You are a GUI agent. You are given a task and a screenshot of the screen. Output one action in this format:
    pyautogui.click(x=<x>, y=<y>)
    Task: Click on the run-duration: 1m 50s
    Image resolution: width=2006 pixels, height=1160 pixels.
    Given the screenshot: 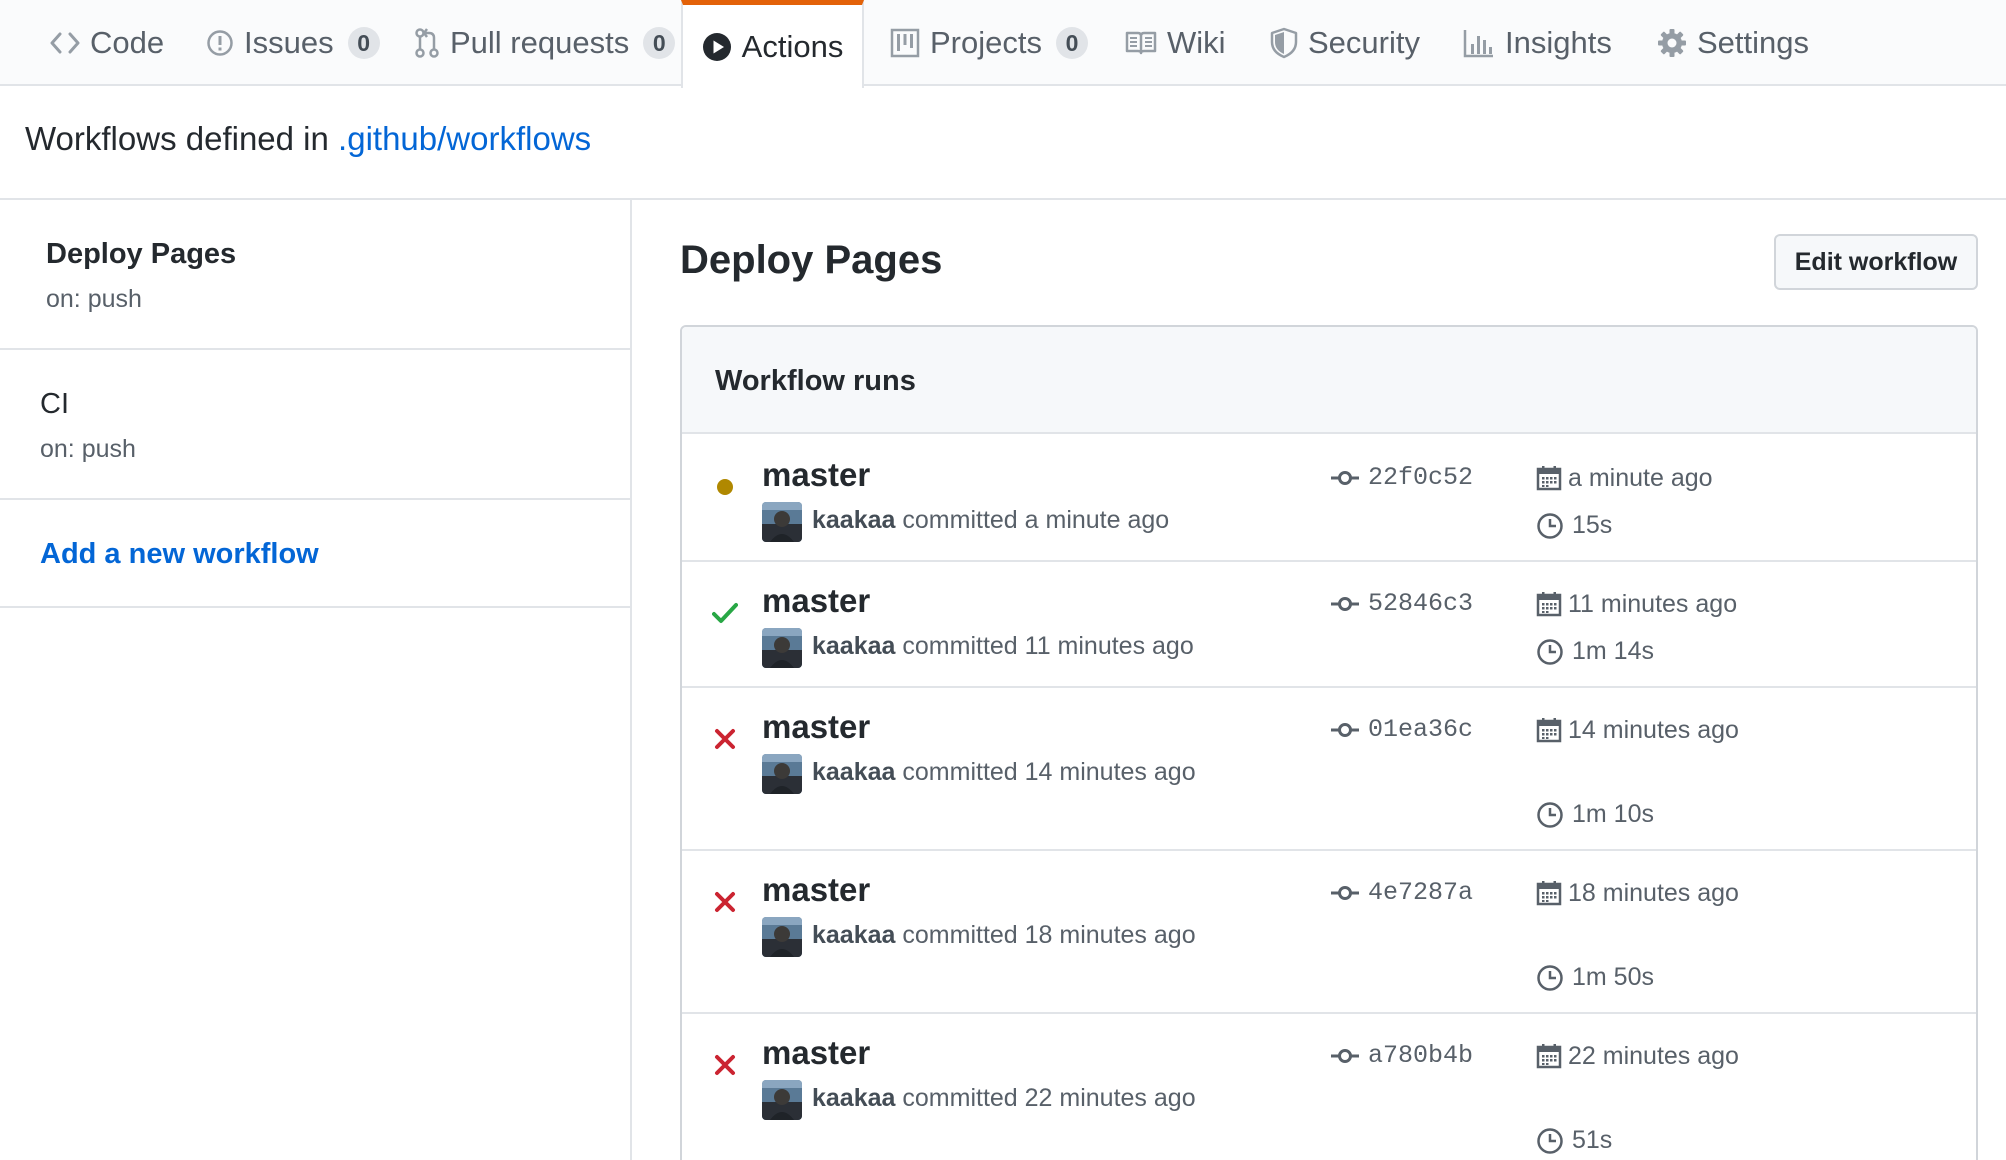 What is the action you would take?
    pyautogui.click(x=1595, y=977)
    